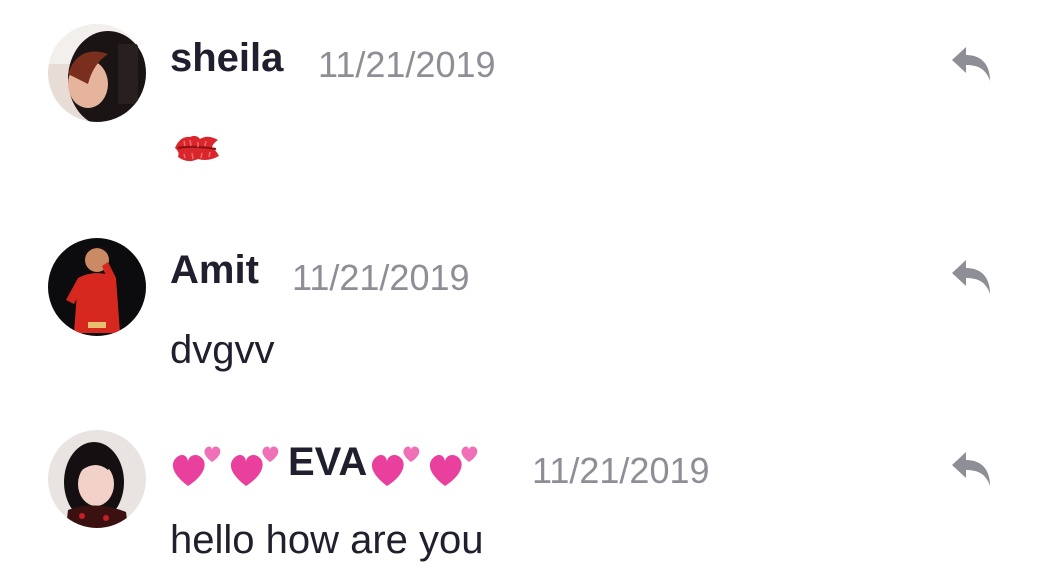 The width and height of the screenshot is (1038, 584). I want to click on author-name: Amit, so click(214, 270).